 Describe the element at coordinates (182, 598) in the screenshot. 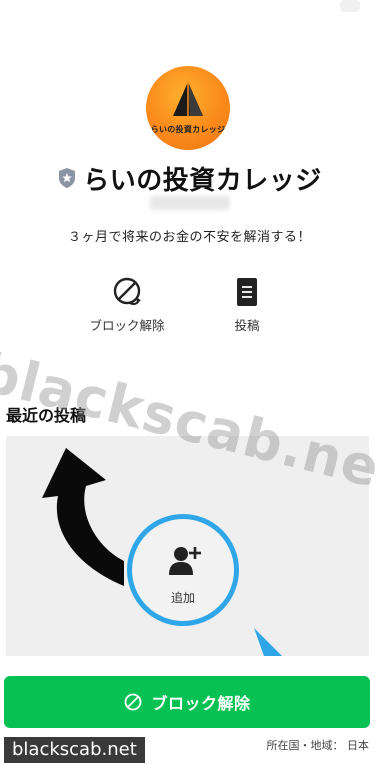

I see `add-friend-label: 追加` at that location.